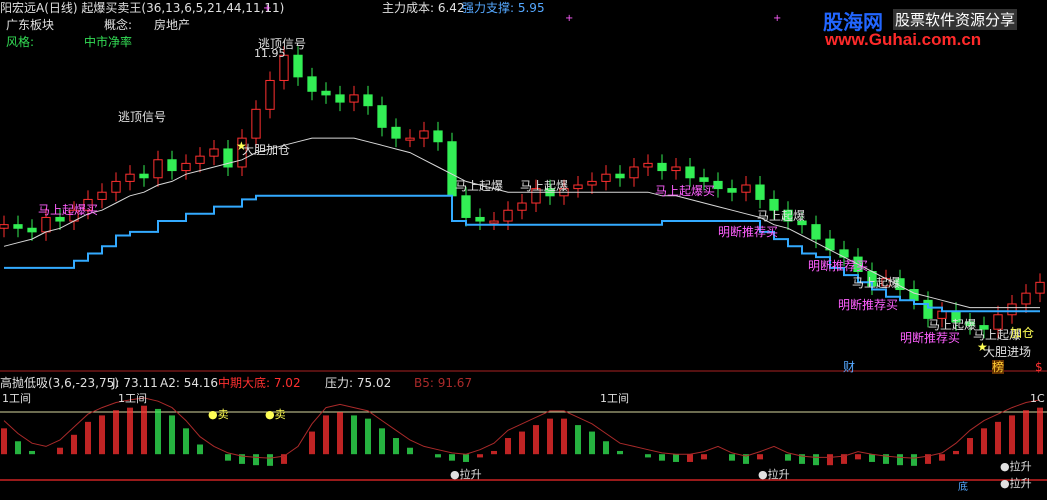  I want to click on bang-mark: 榜, so click(998, 367).